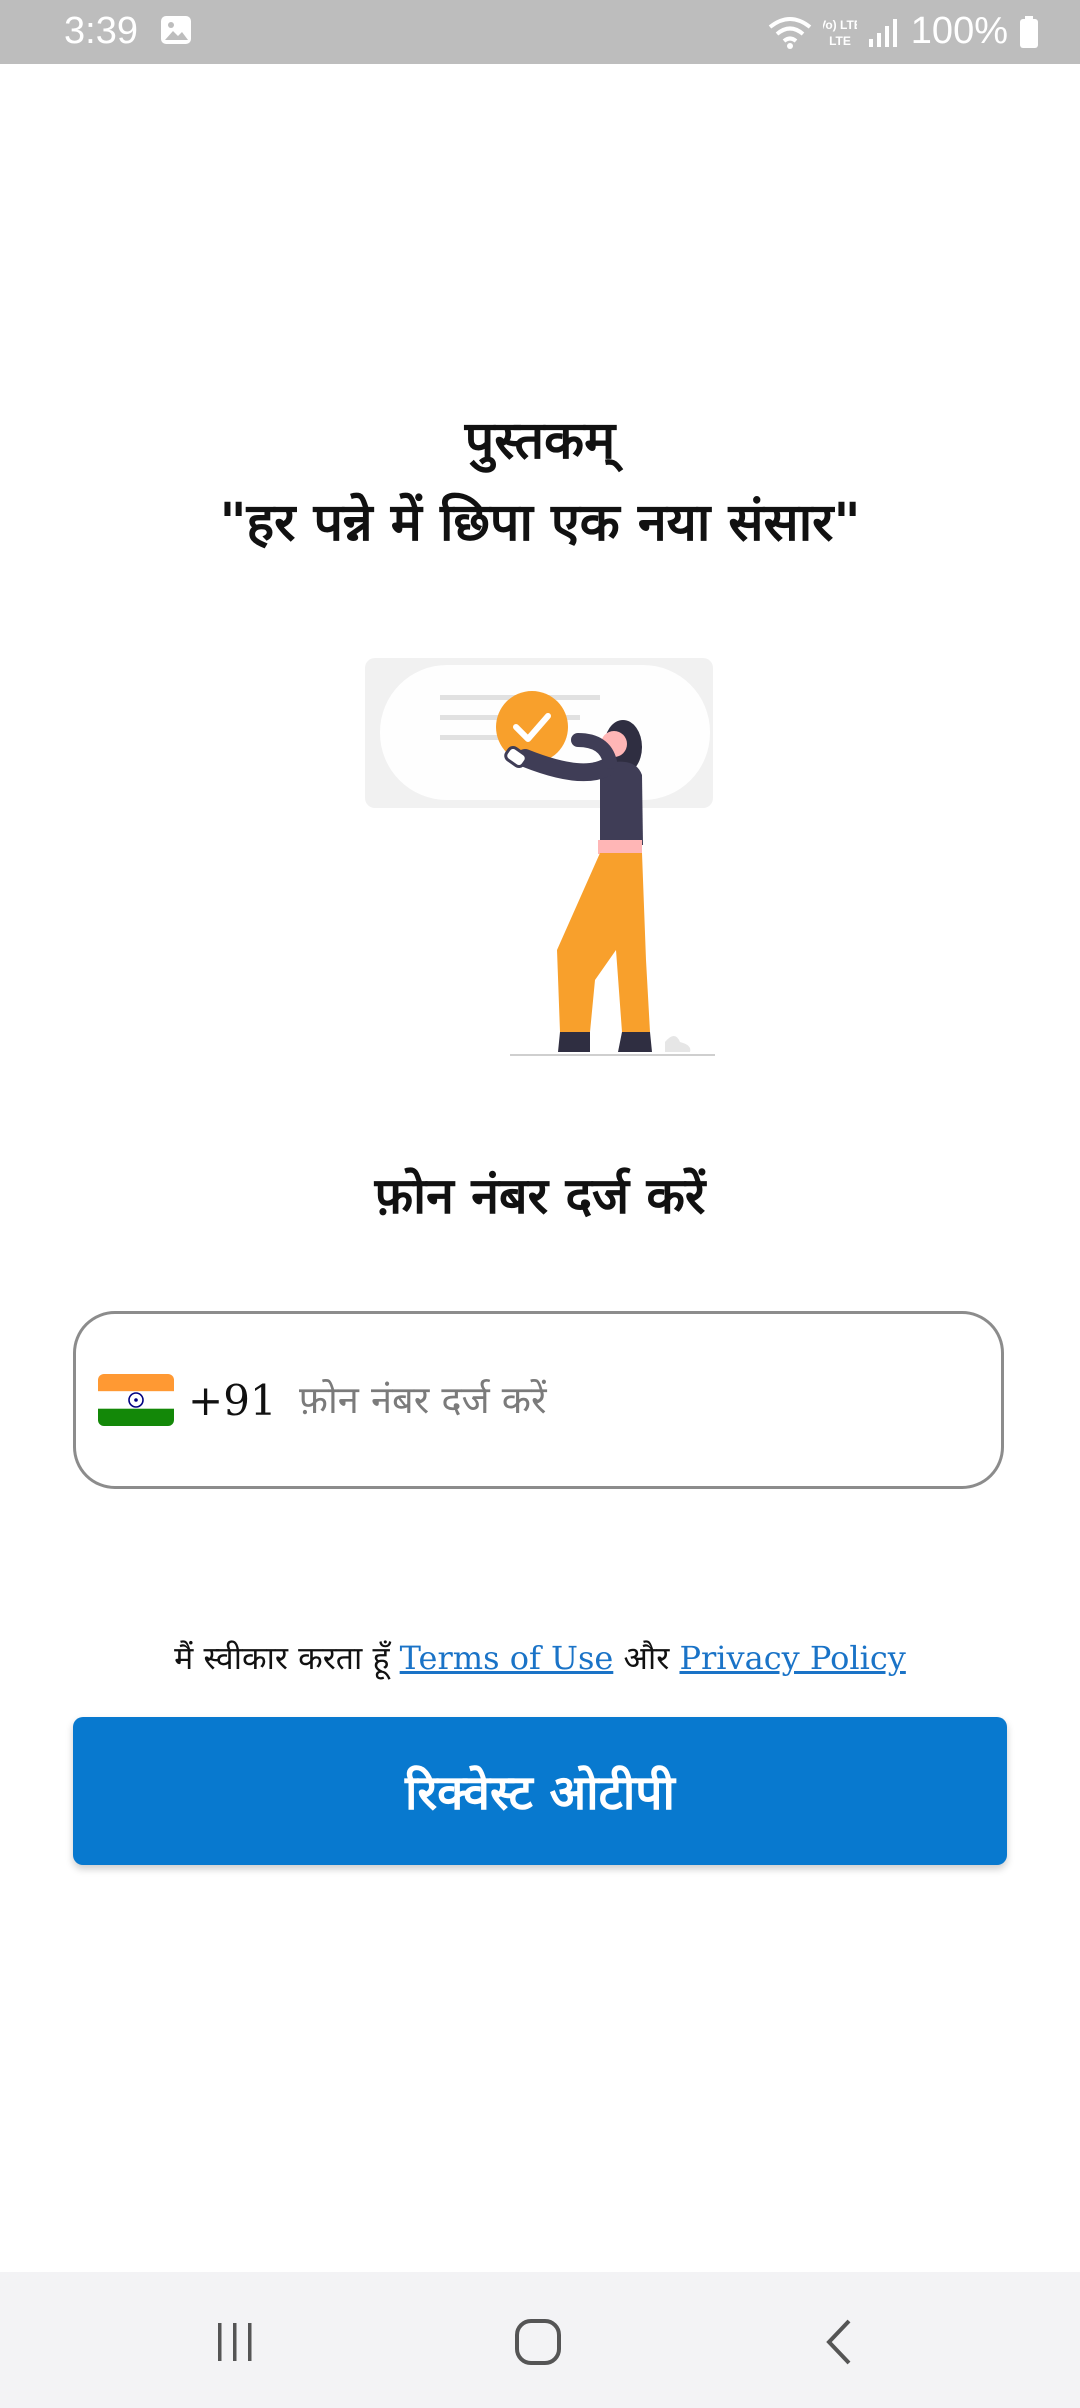  Describe the element at coordinates (540, 32) in the screenshot. I see `status-bar: 3:39 Vo) LTE LTE 100%` at that location.